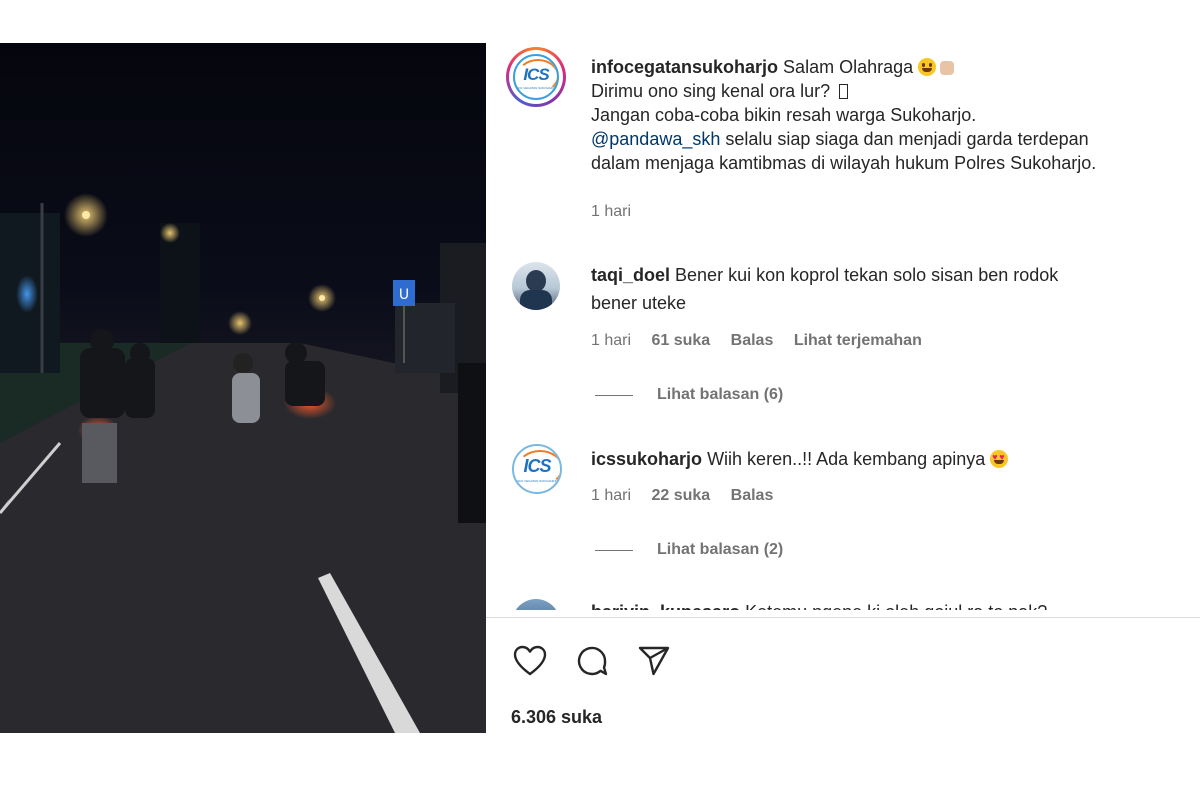 Image resolution: width=1200 pixels, height=800 pixels. I want to click on like-count: 6.306 suka, so click(556, 717).